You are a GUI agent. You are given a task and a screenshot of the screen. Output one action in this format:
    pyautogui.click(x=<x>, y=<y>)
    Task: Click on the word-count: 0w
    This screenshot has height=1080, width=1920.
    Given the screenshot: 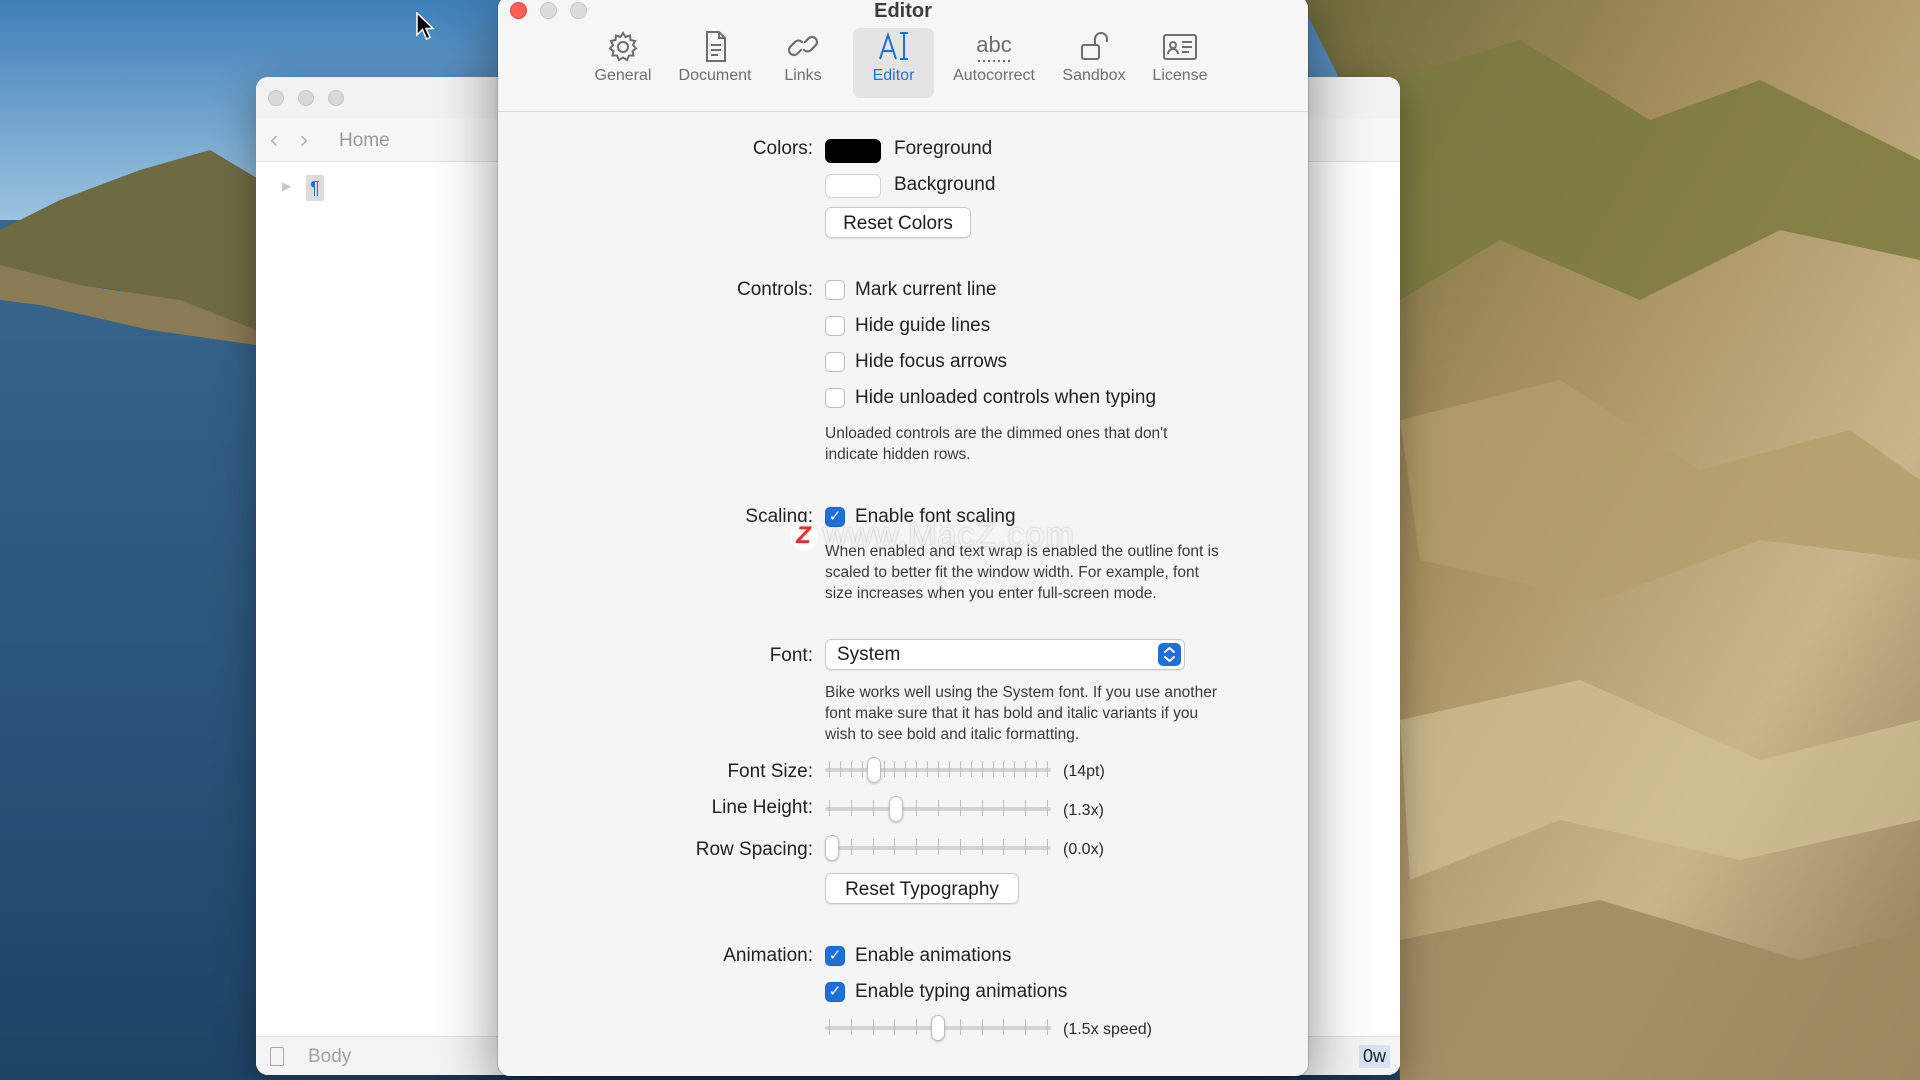 What is the action you would take?
    pyautogui.click(x=1374, y=1056)
    